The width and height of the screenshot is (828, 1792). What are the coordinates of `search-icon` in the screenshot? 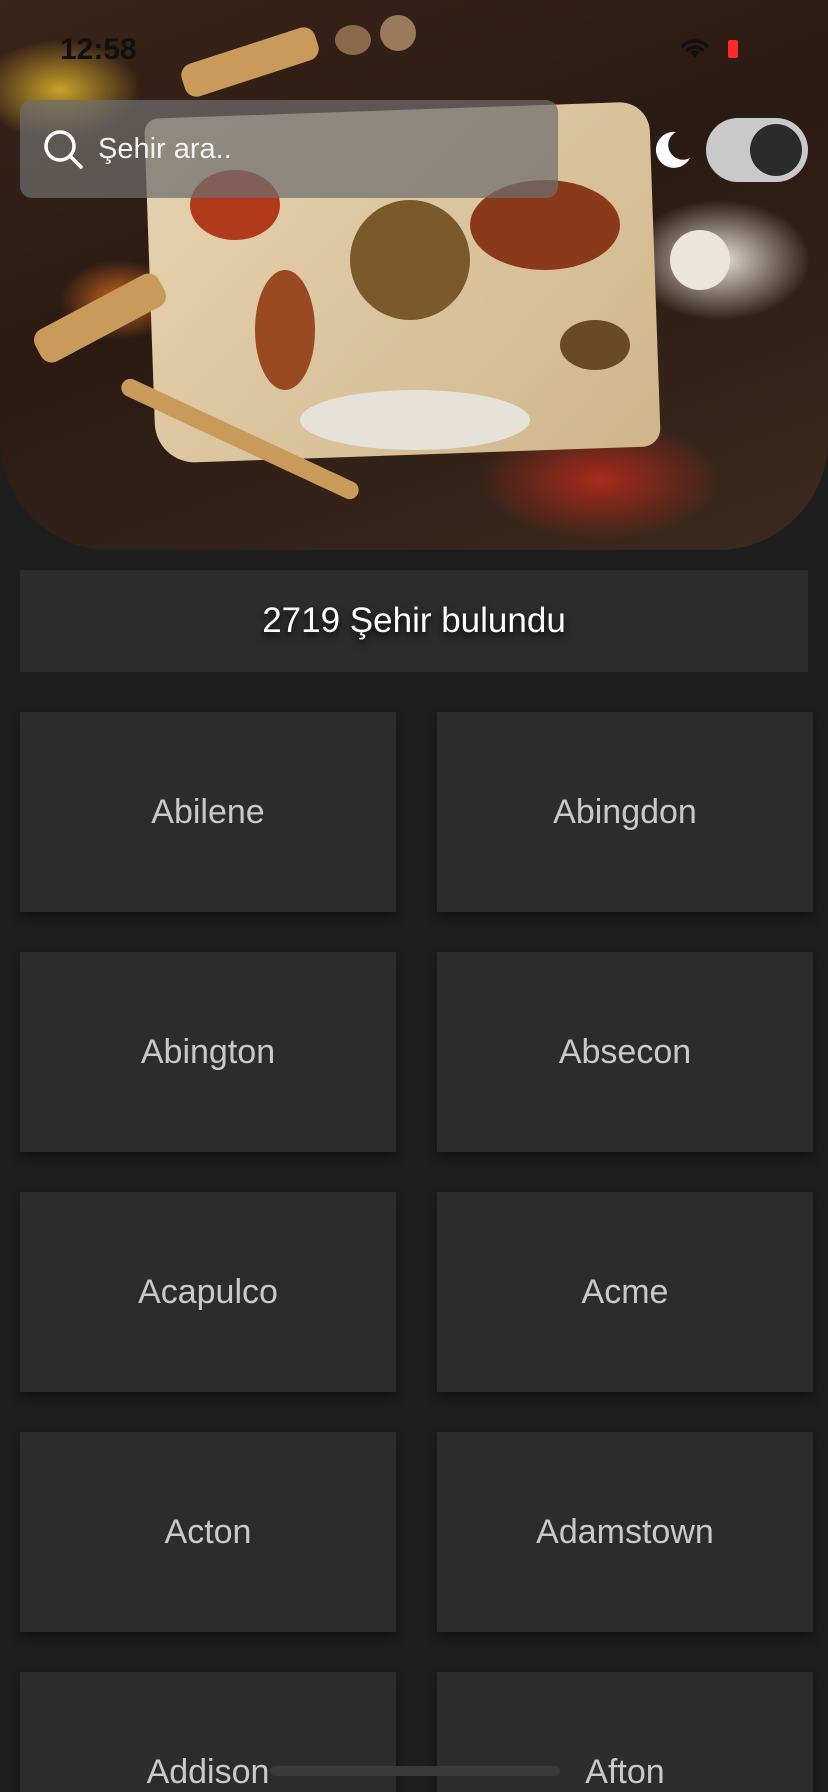 It's located at (63, 149).